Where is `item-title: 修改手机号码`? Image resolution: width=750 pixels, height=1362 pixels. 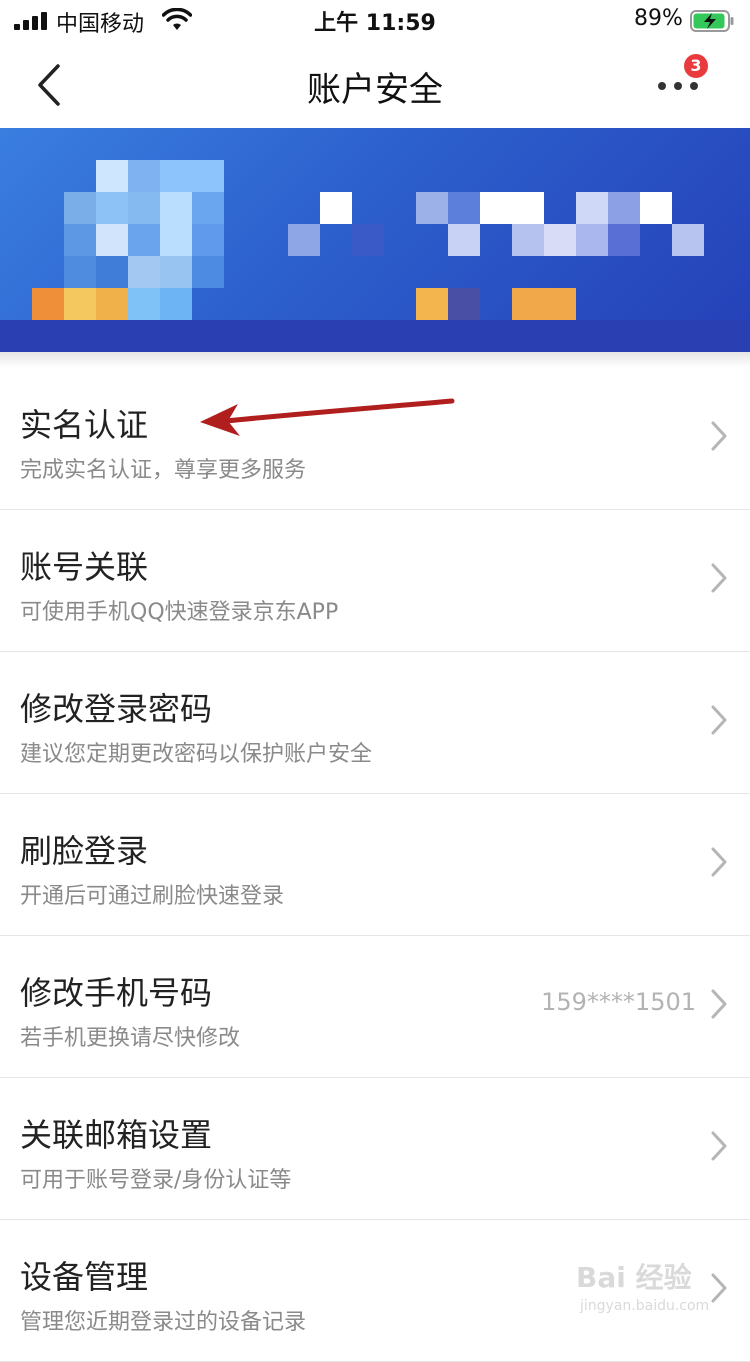 item-title: 修改手机号码 is located at coordinates (116, 993).